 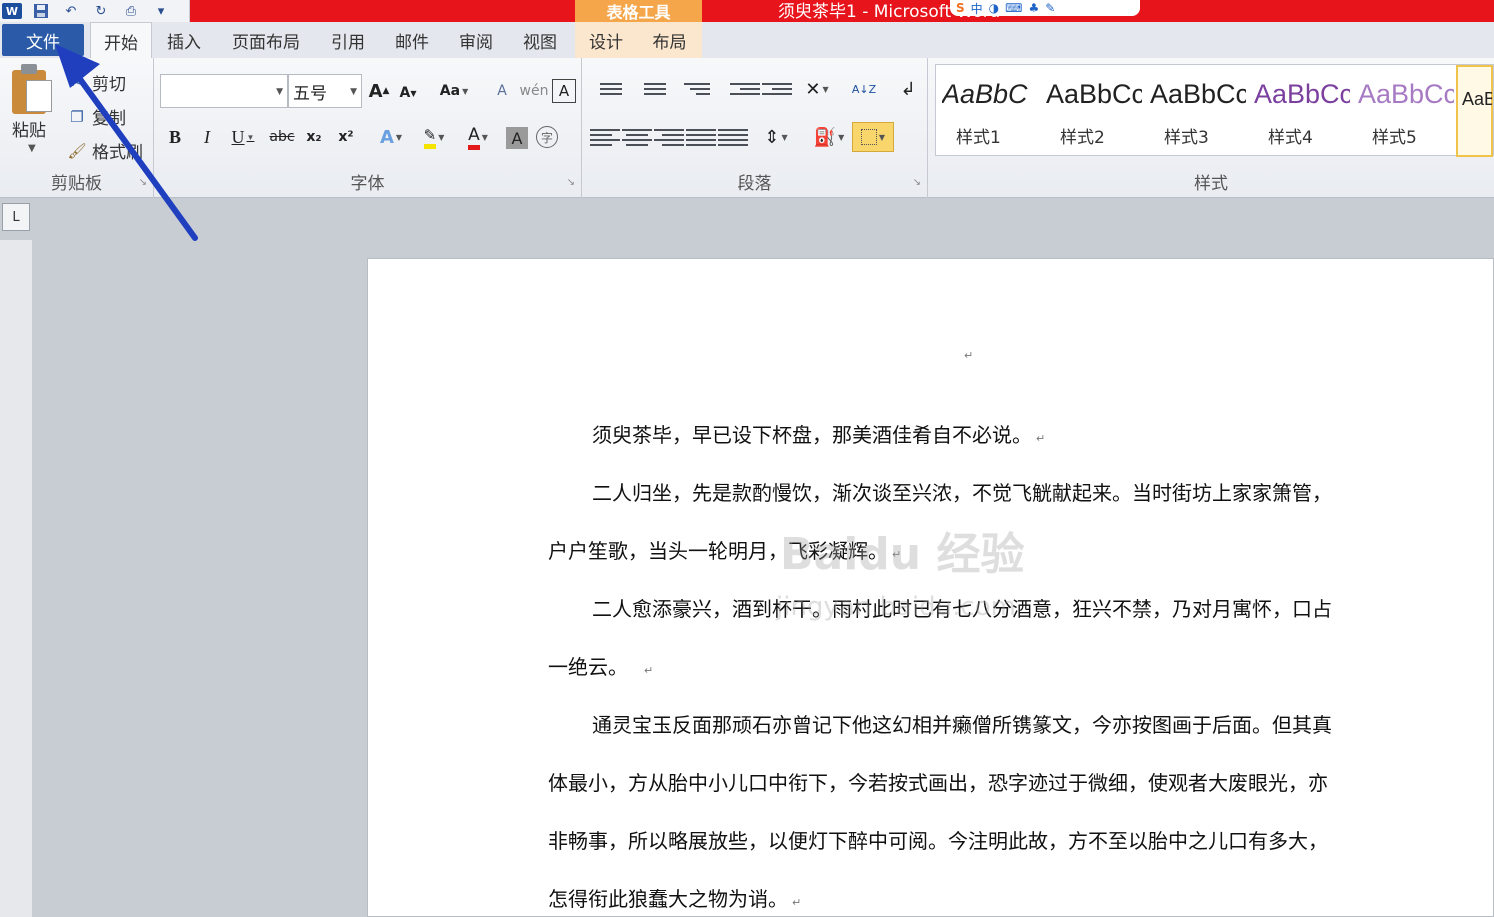 What do you see at coordinates (675, 899) in the screenshot?
I see `paragraph-4-line-4: 怎得衔此狼蠢大之物为诮。 ↵` at bounding box center [675, 899].